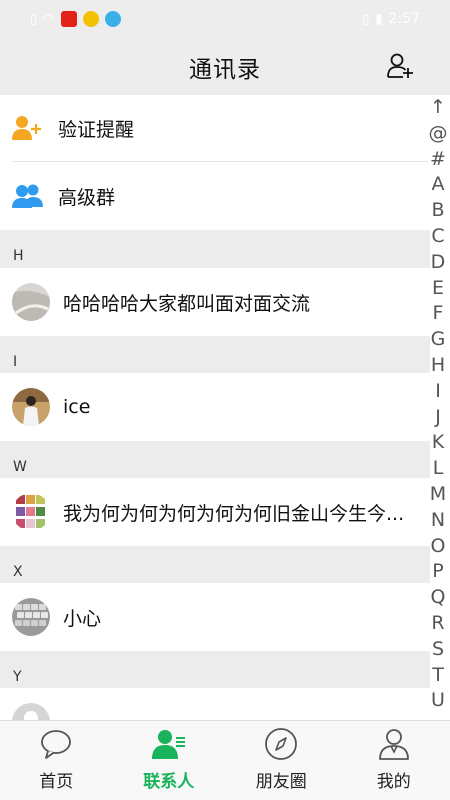 Image resolution: width=450 pixels, height=800 pixels. What do you see at coordinates (56, 782) in the screenshot?
I see `tab-label: 首页` at bounding box center [56, 782].